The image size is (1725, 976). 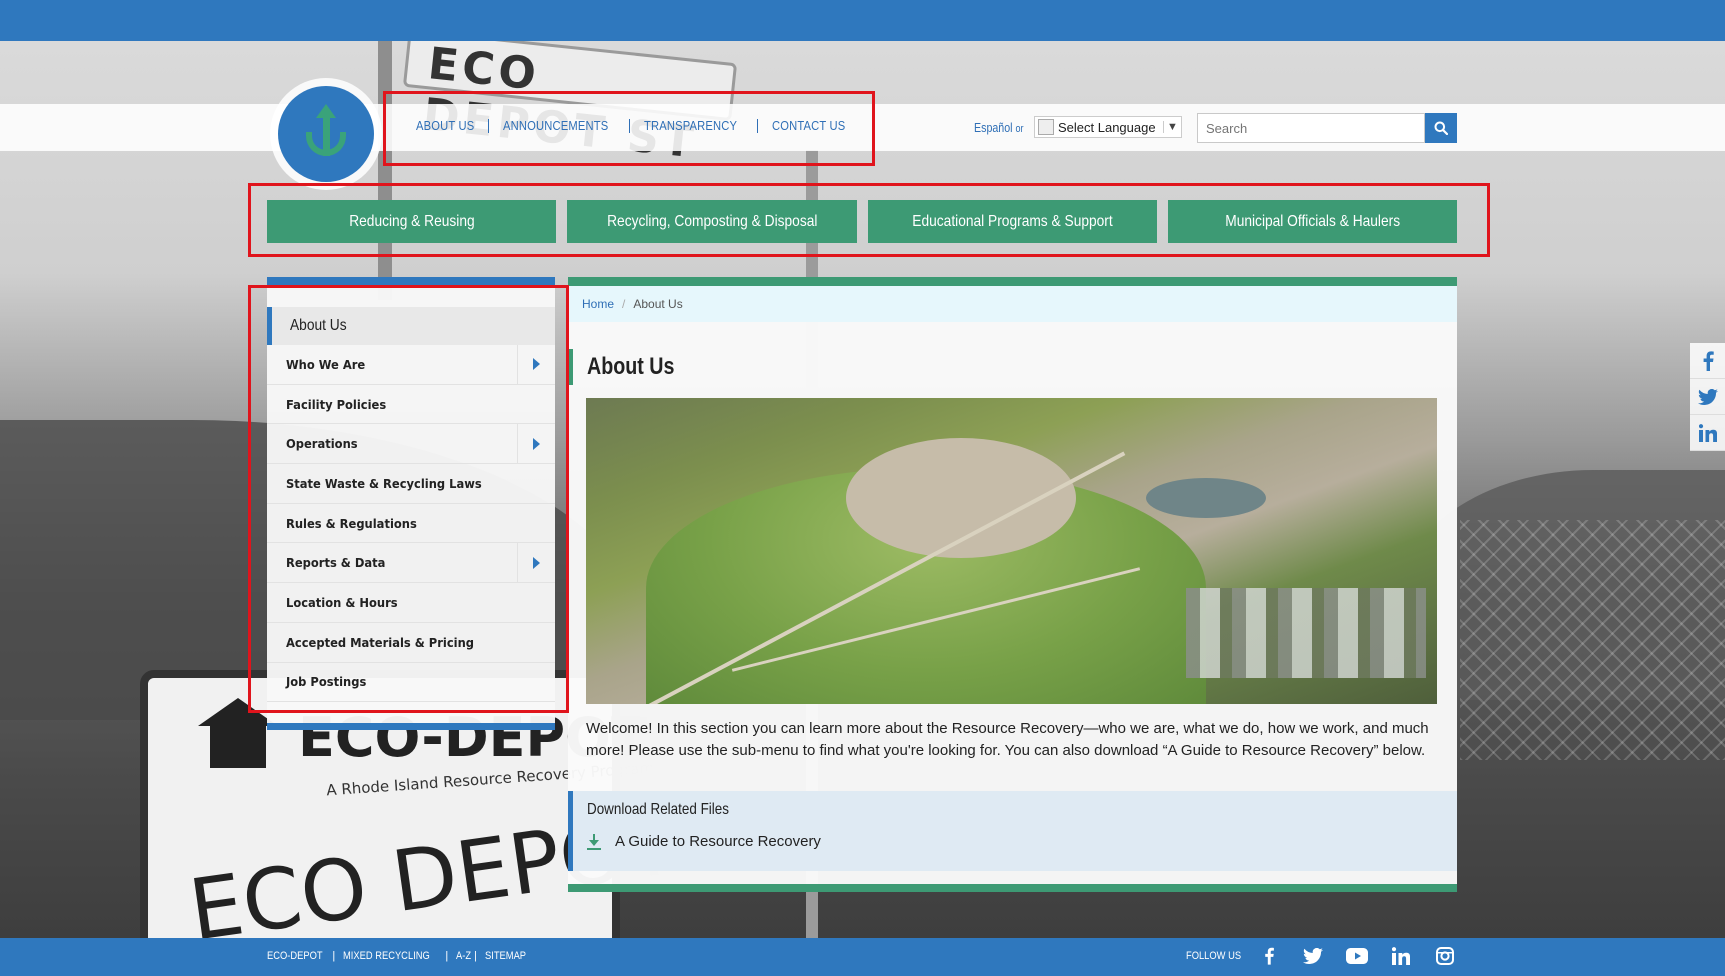 I want to click on breadcrumb: Home / About Us, so click(x=1012, y=304).